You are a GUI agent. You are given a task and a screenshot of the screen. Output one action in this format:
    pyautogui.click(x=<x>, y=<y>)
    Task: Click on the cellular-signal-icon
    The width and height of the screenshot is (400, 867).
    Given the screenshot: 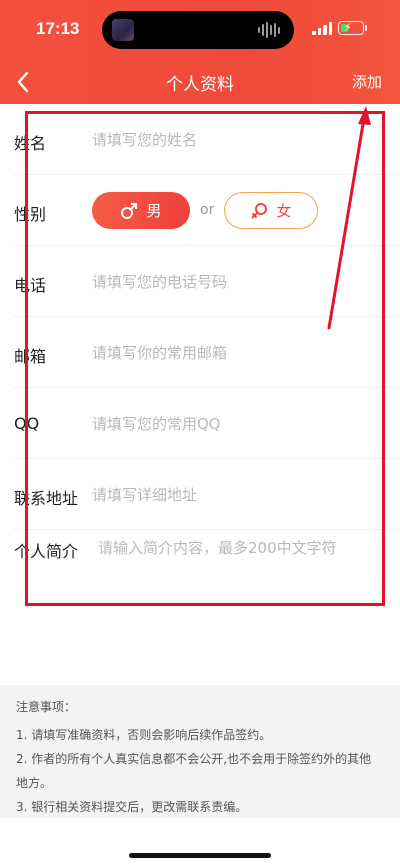 What is the action you would take?
    pyautogui.click(x=322, y=28)
    